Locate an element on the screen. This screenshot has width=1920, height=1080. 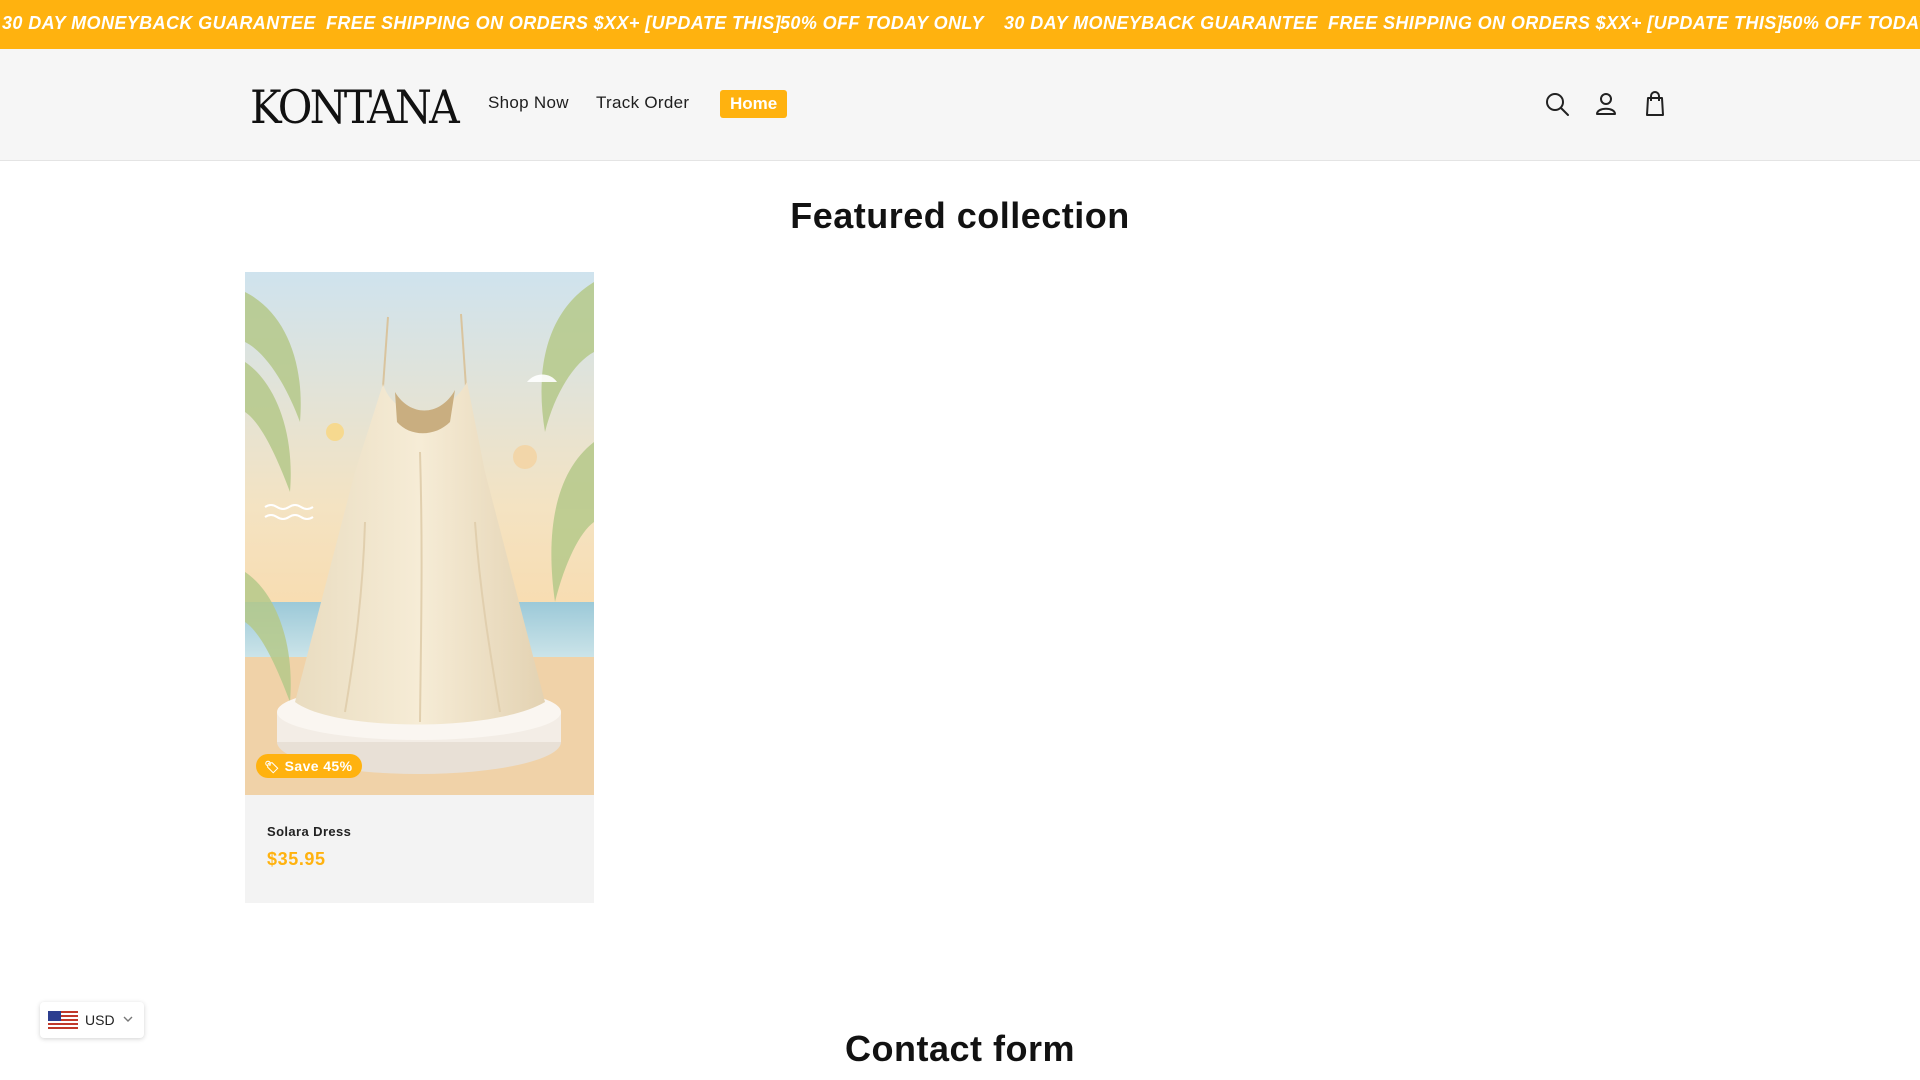
us-flag-icon is located at coordinates (63, 1020).